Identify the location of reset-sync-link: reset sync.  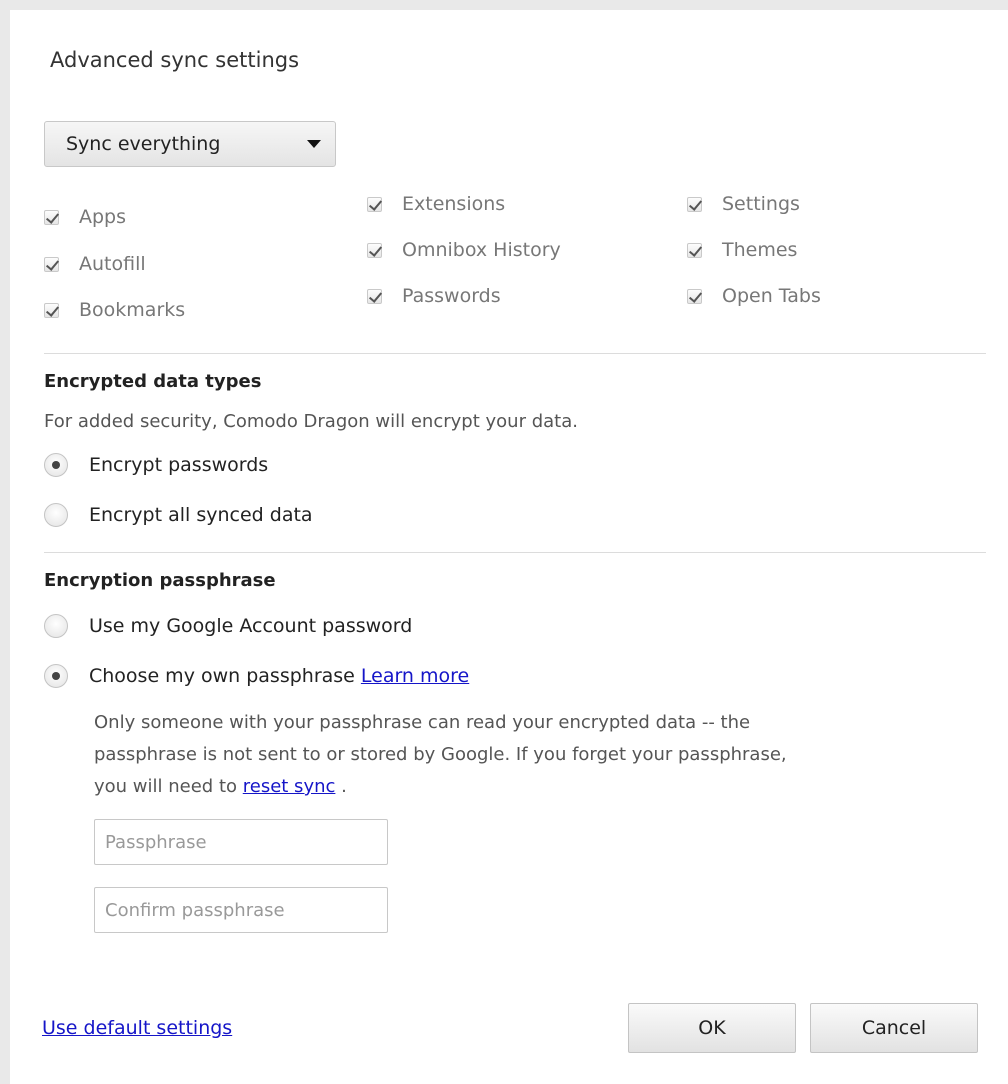
(289, 786).